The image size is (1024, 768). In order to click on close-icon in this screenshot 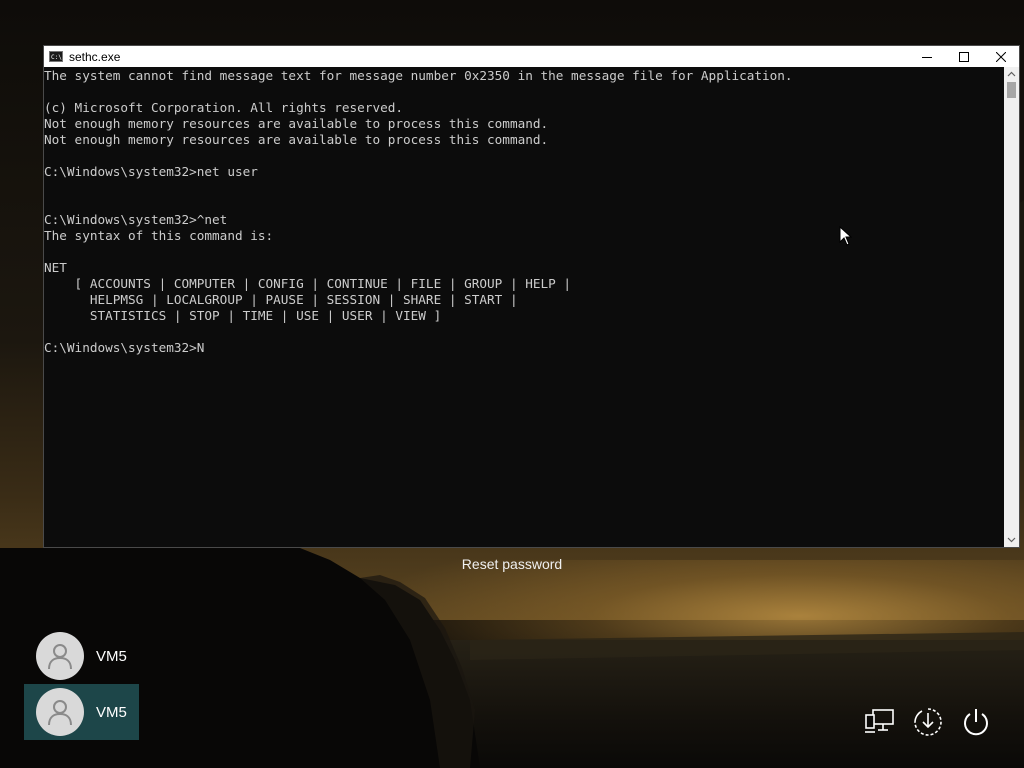, I will do `click(1000, 56)`.